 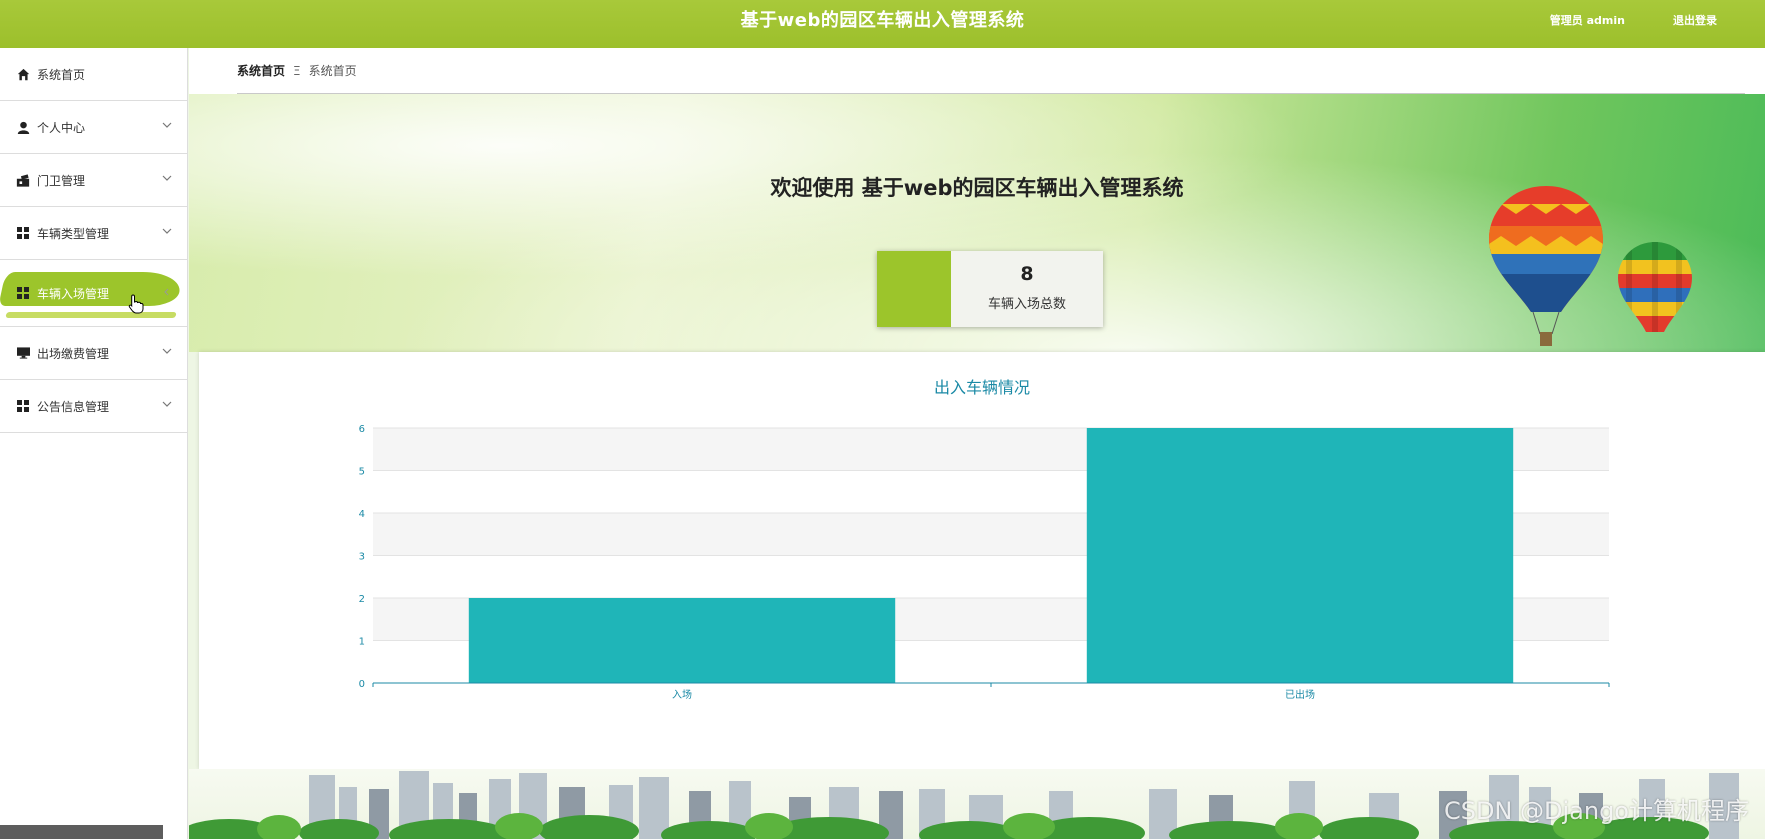 What do you see at coordinates (23, 127) in the screenshot?
I see `user-icon` at bounding box center [23, 127].